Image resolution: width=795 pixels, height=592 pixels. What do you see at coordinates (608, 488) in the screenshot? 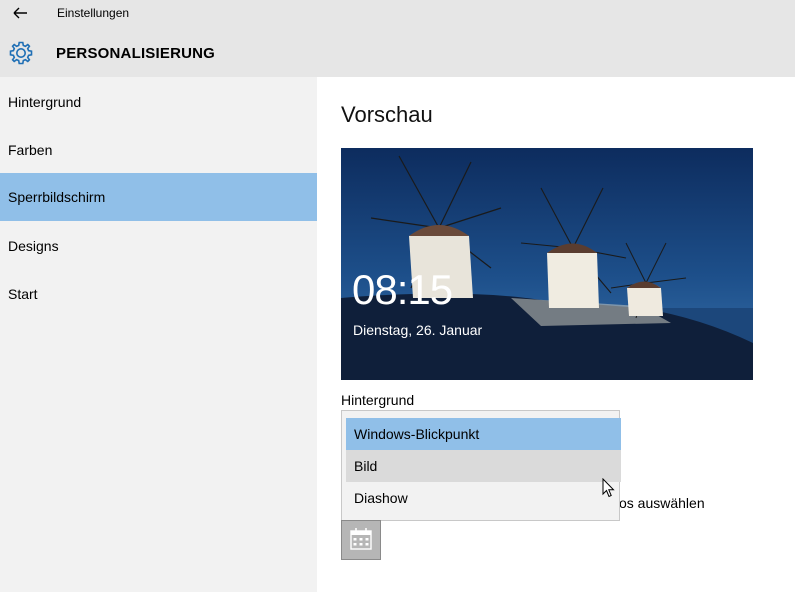
I see `mouse-pointer-icon` at bounding box center [608, 488].